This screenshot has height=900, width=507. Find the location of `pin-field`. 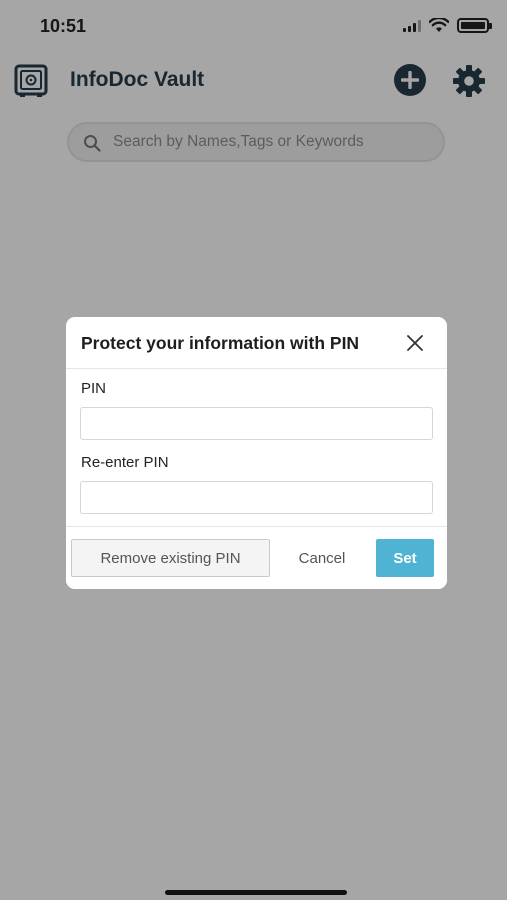

pin-field is located at coordinates (256, 423).